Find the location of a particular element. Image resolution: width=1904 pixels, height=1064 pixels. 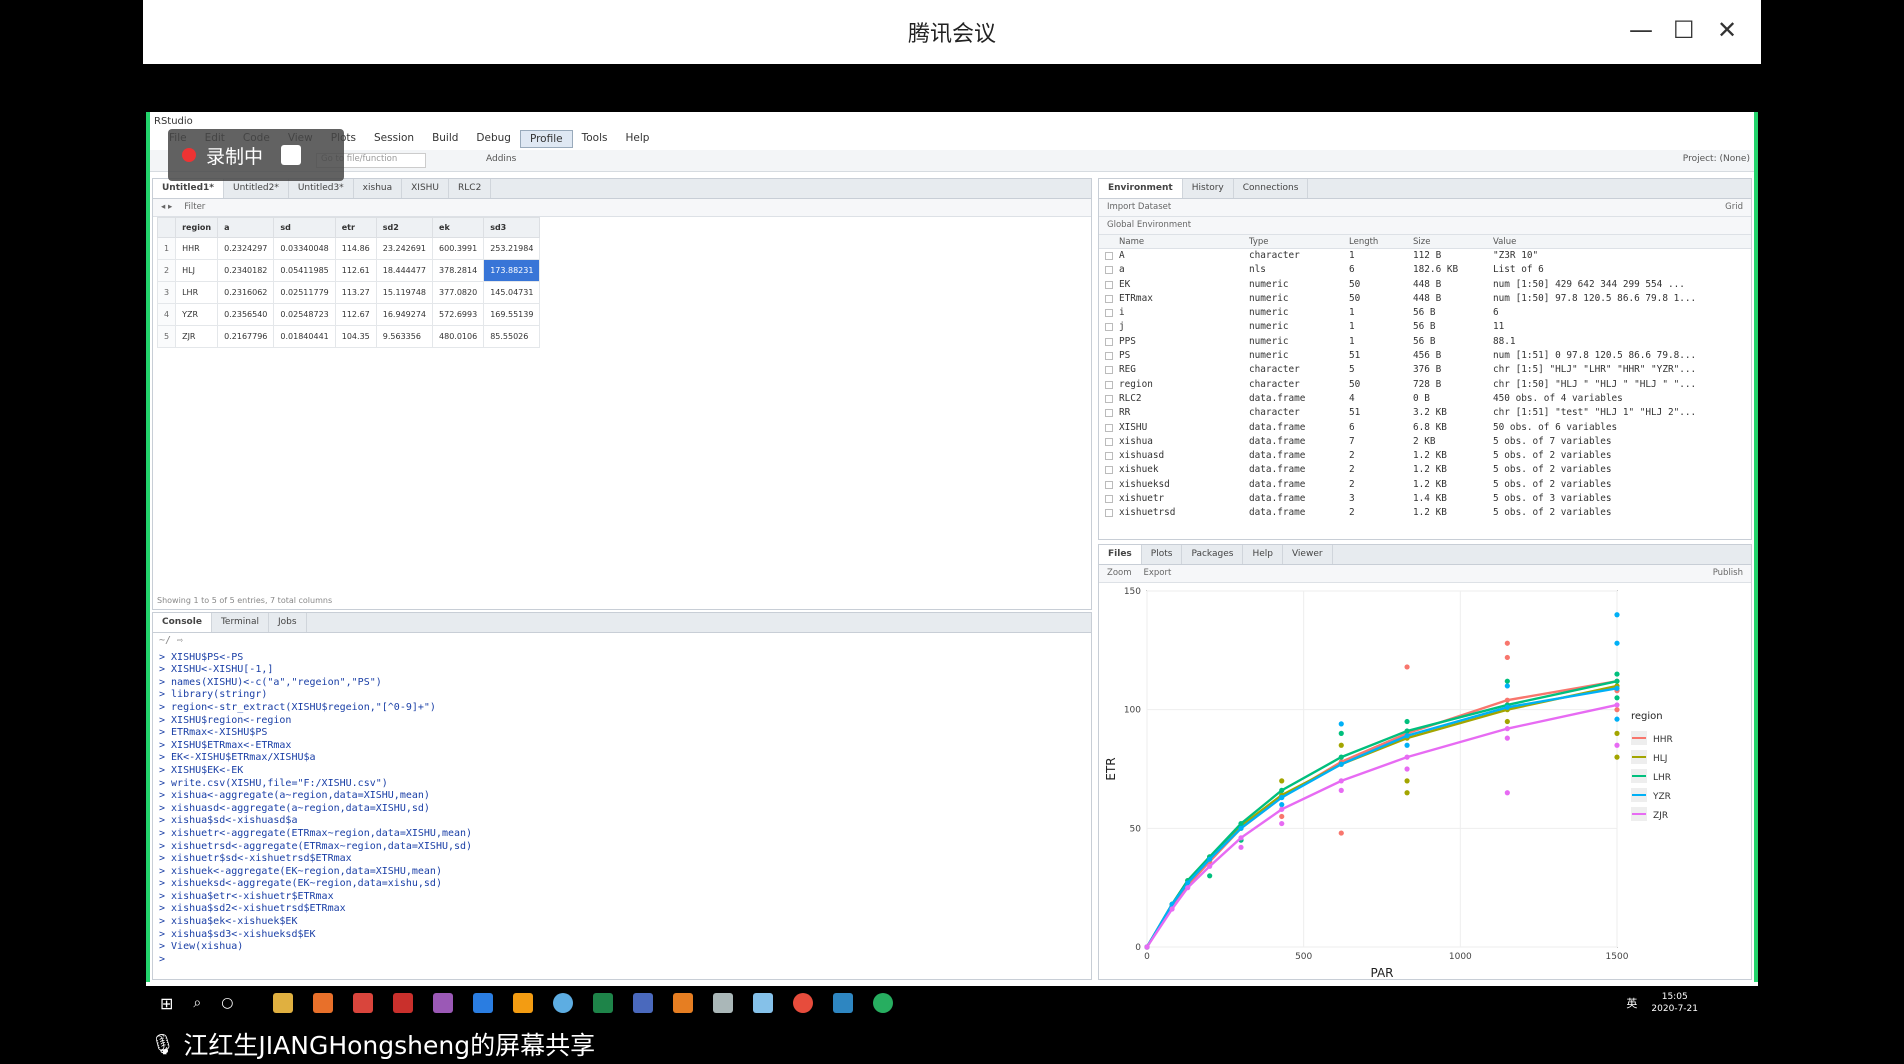

excel-icon is located at coordinates (603, 1003).